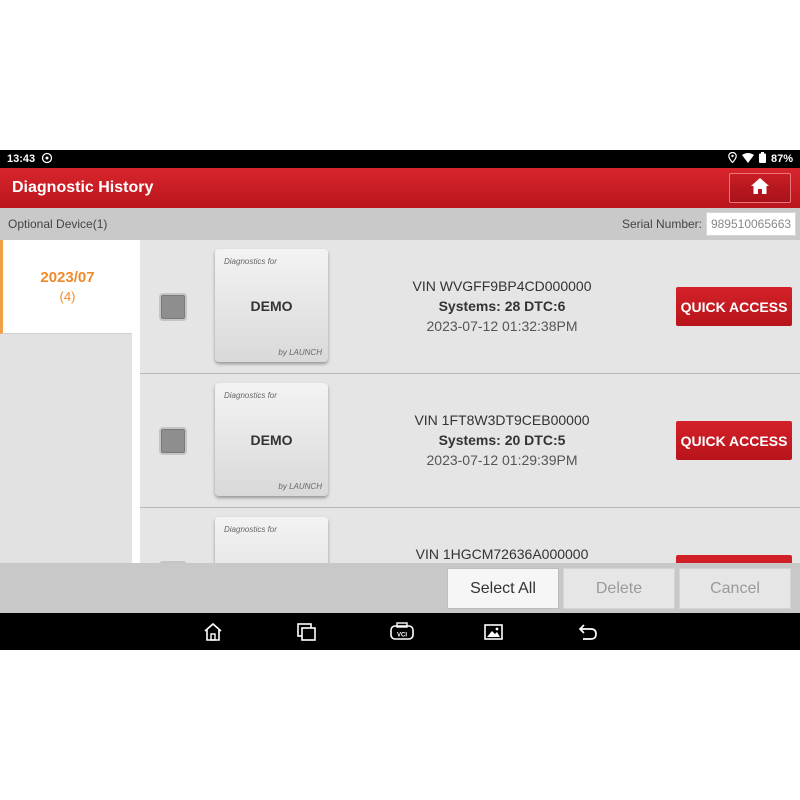 The height and width of the screenshot is (800, 800). What do you see at coordinates (732, 158) in the screenshot?
I see `location-icon` at bounding box center [732, 158].